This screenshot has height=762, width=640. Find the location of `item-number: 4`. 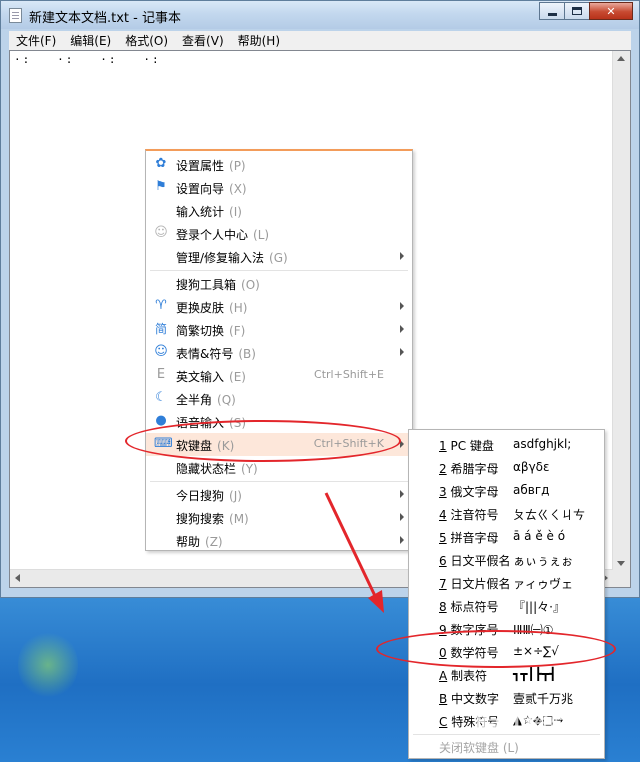

item-number: 4 is located at coordinates (443, 515).